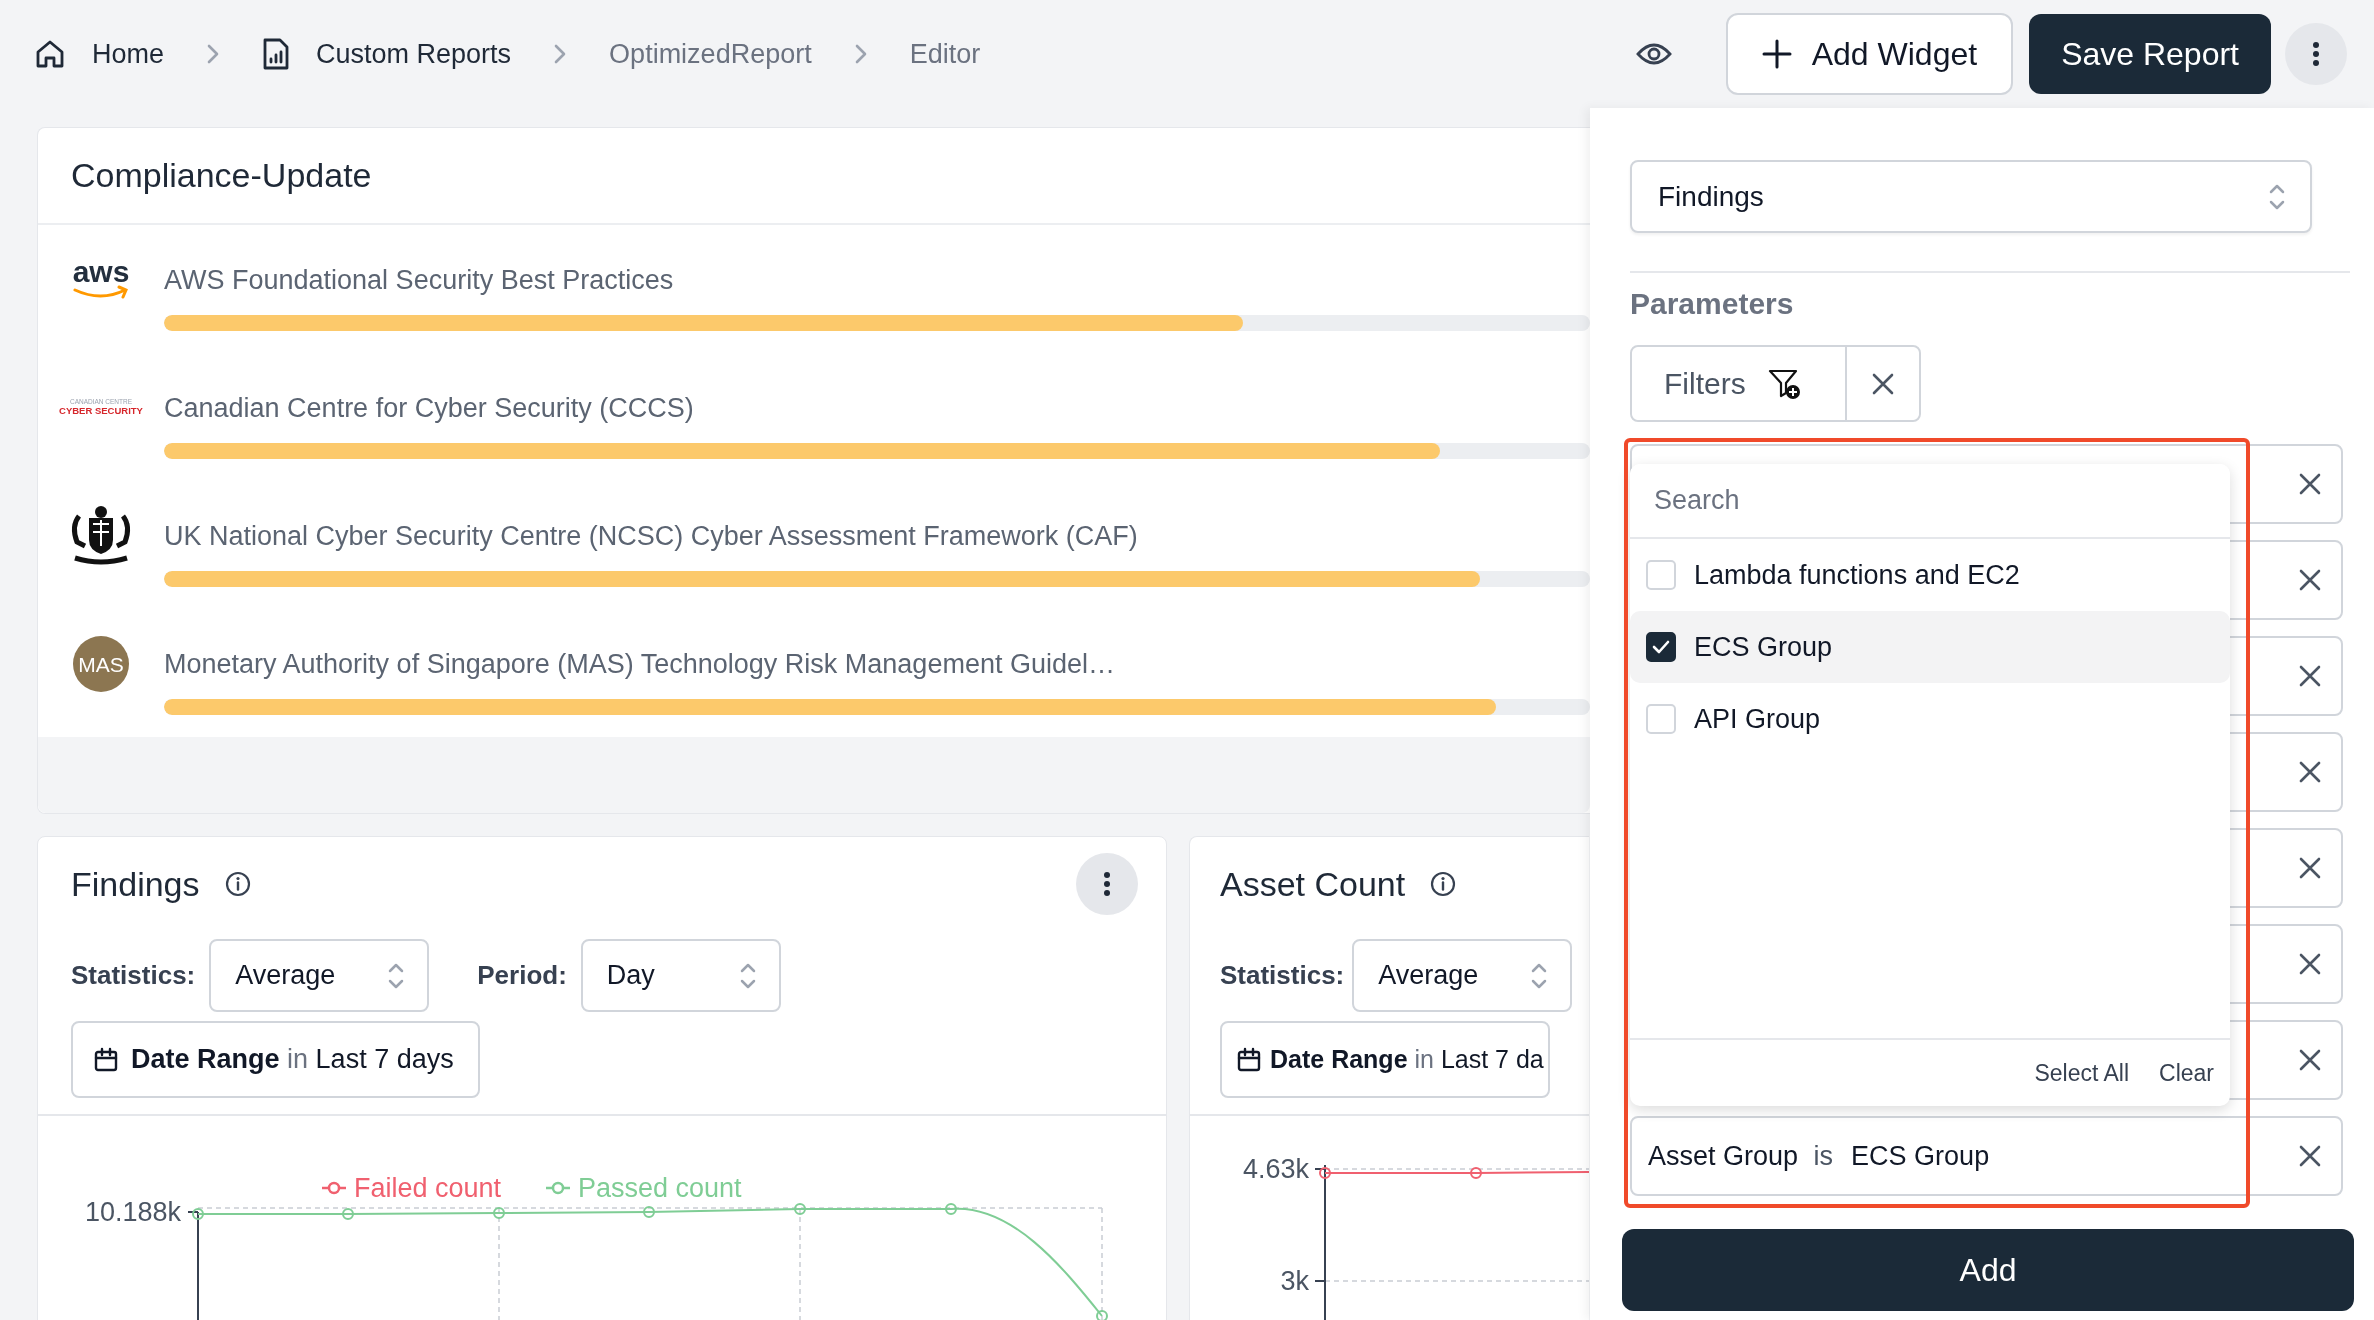  What do you see at coordinates (1313, 884) in the screenshot?
I see `widget-title: Asset Count` at bounding box center [1313, 884].